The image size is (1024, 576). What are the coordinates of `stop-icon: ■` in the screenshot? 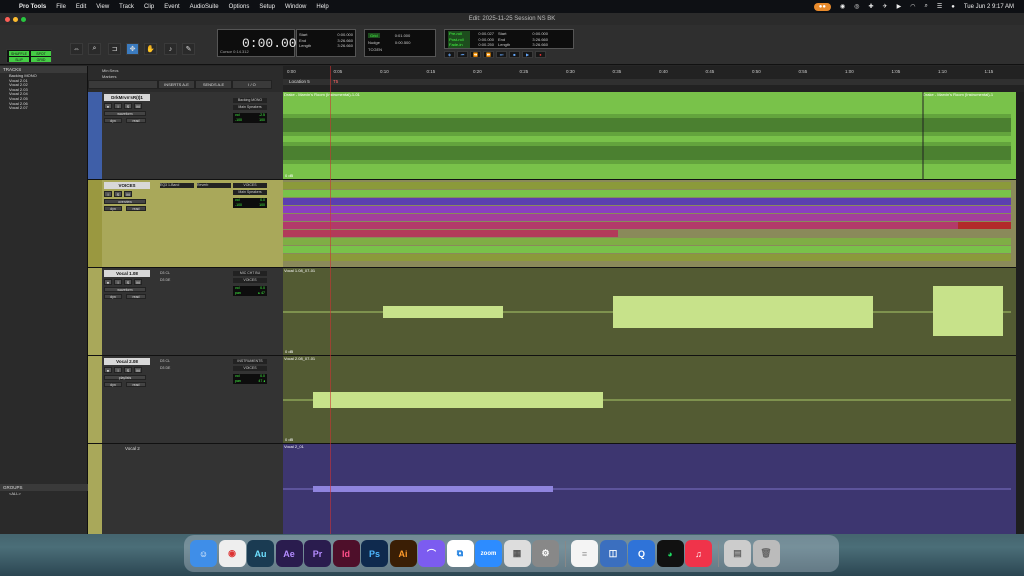 It's located at (514, 54).